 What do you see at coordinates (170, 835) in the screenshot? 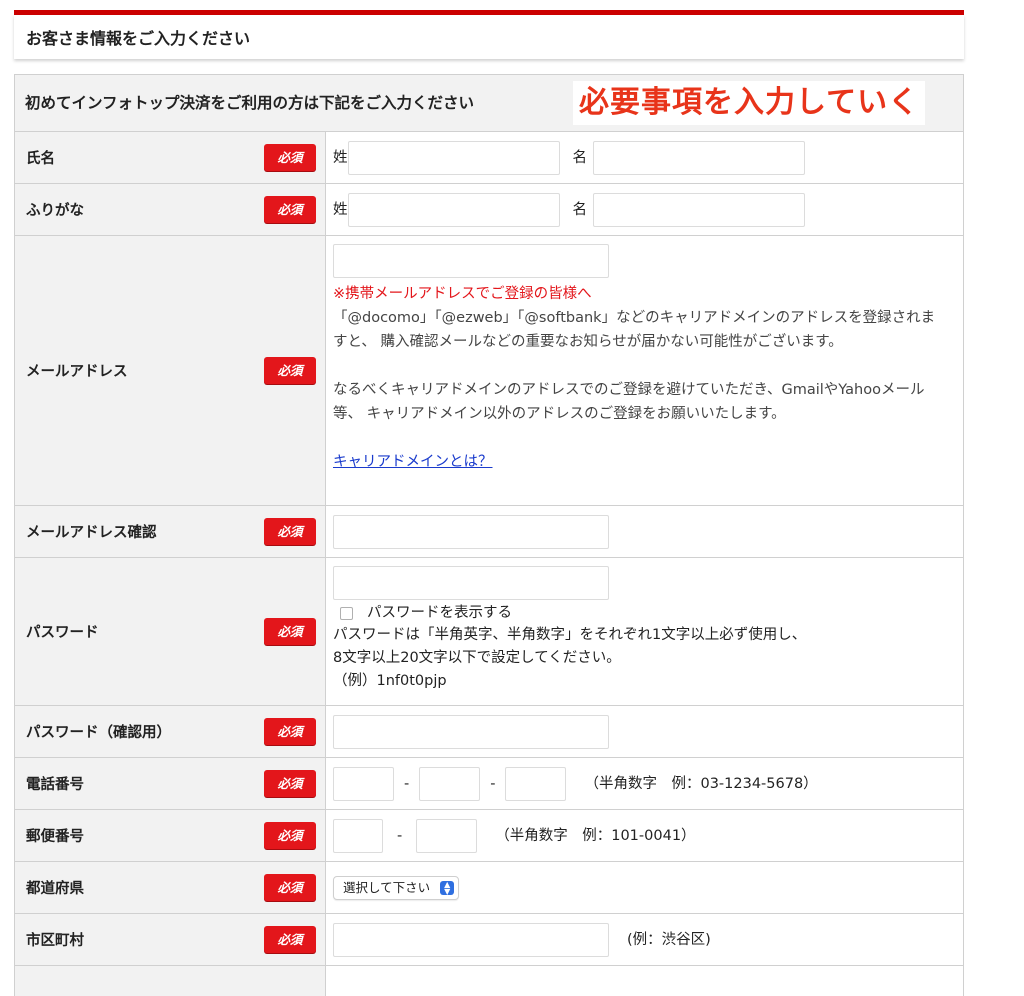
I see `label-cell: 郵便番号 必須` at bounding box center [170, 835].